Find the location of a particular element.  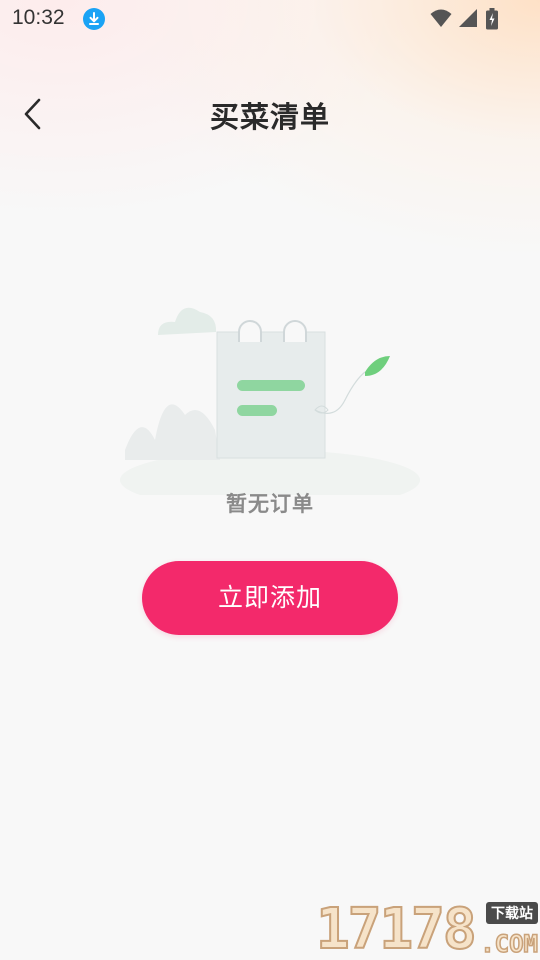

page-title: 买菜清单 is located at coordinates (269, 117).